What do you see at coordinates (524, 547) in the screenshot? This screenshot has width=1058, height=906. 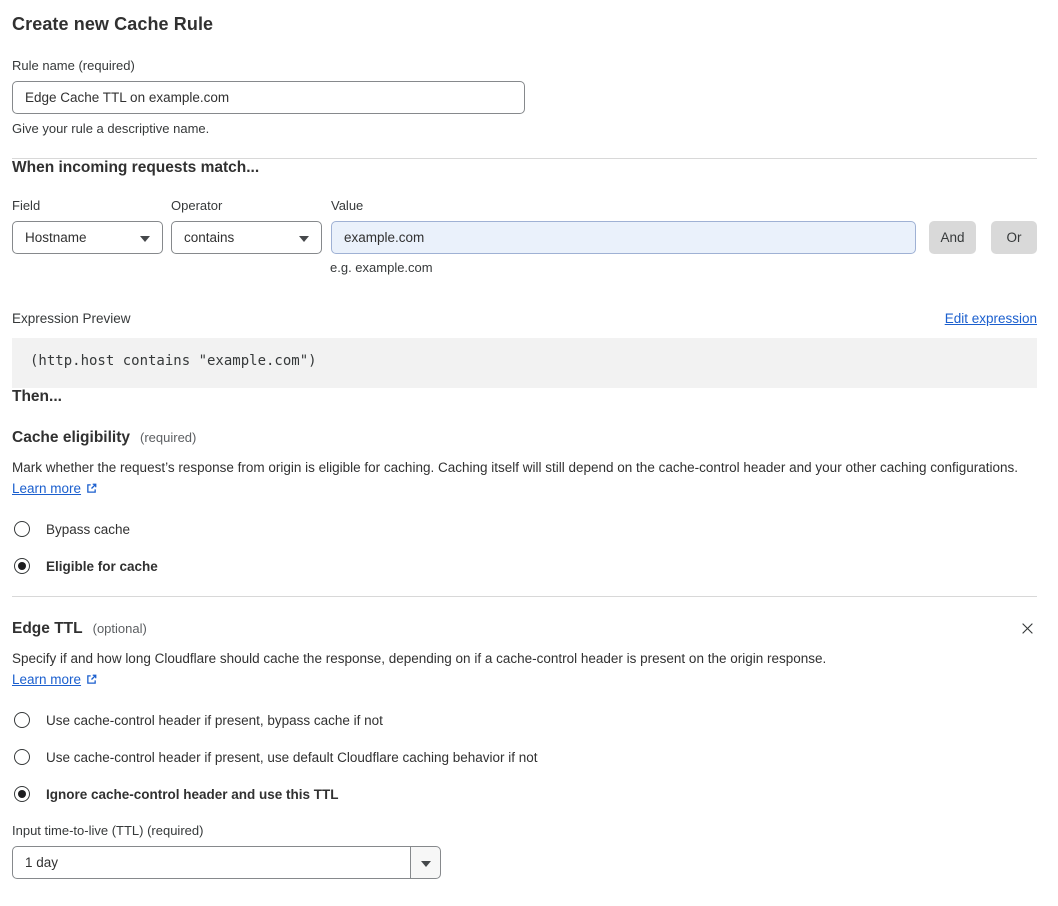 I see `cache-eligibility-options: Bypass cache Eligible for cache` at bounding box center [524, 547].